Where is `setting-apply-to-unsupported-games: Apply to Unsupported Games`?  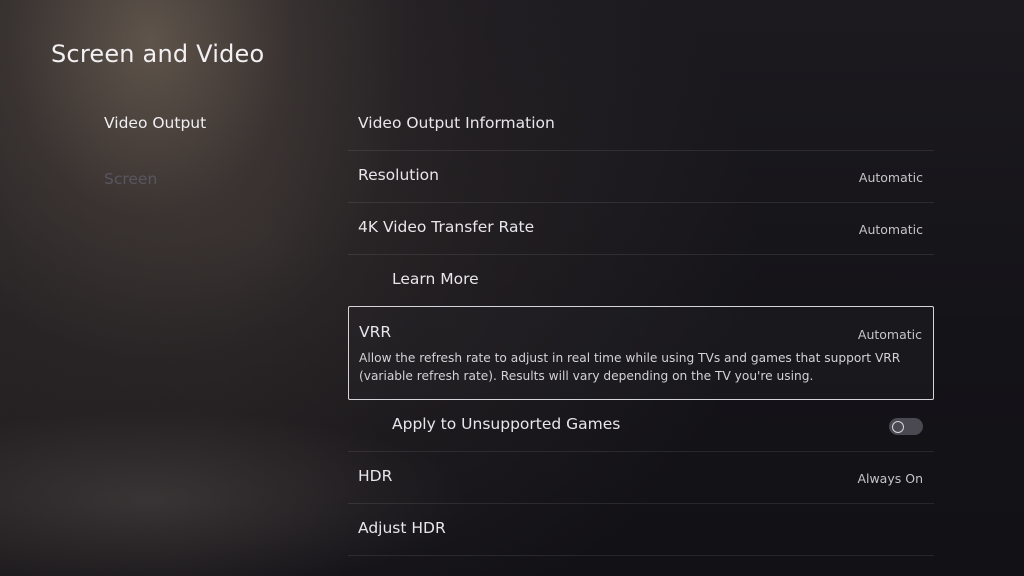
setting-apply-to-unsupported-games: Apply to Unsupported Games is located at coordinates (641, 426).